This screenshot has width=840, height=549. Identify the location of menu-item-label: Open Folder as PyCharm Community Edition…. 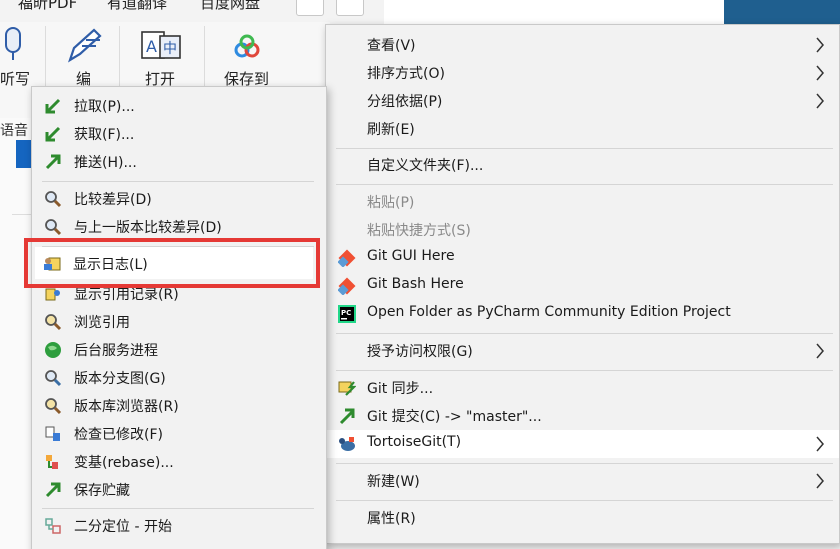
(549, 312).